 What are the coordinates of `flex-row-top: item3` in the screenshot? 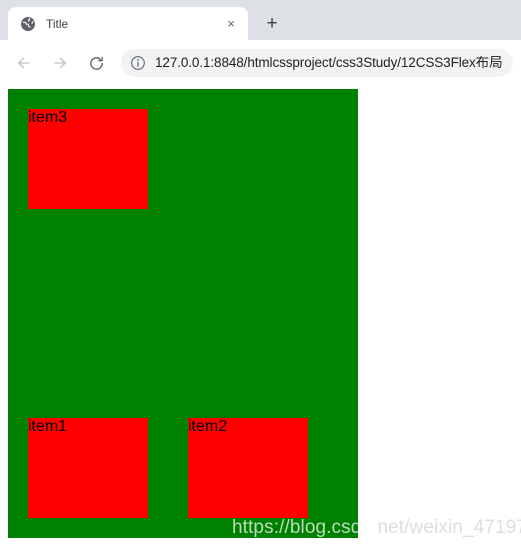 It's located at (183, 159).